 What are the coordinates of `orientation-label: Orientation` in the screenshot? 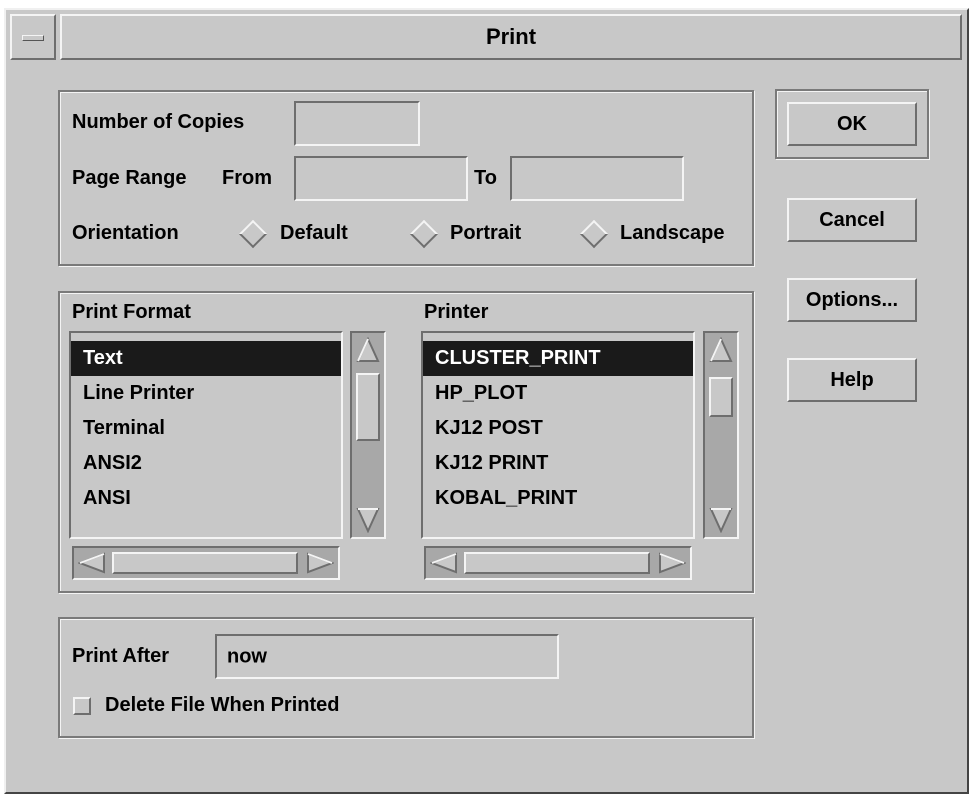 It's located at (125, 233).